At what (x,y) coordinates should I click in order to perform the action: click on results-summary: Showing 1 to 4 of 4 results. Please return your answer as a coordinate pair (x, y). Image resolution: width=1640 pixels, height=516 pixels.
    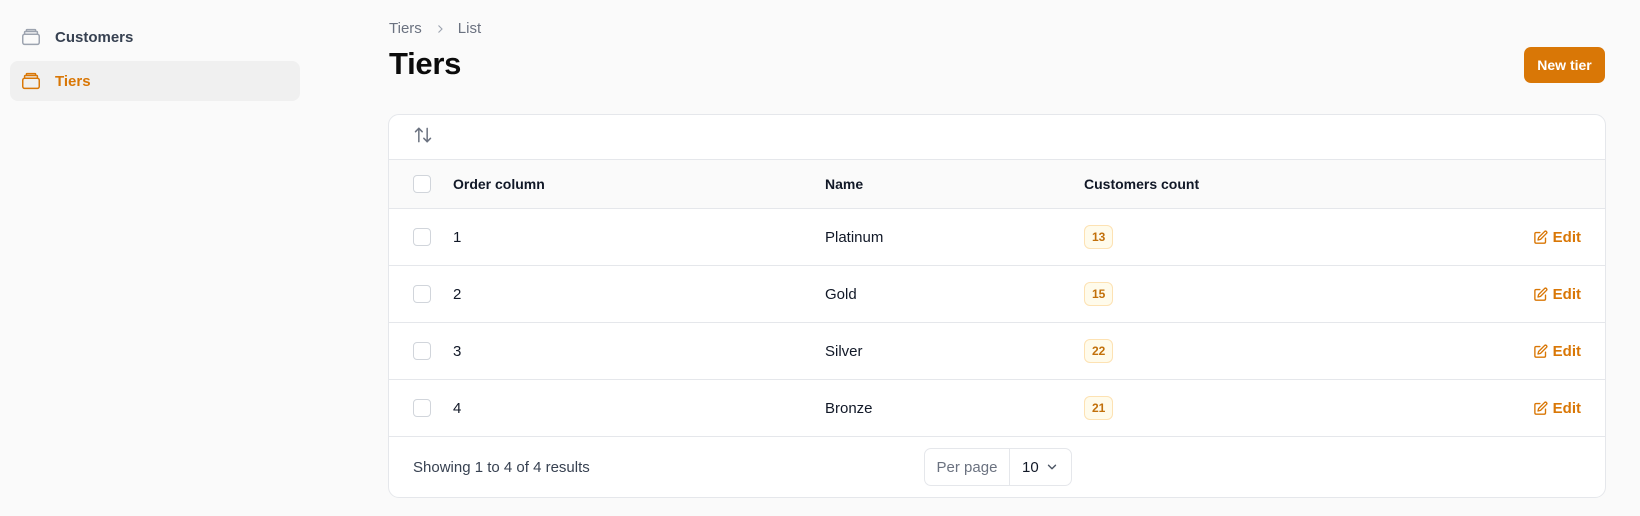
    Looking at the image, I should click on (501, 467).